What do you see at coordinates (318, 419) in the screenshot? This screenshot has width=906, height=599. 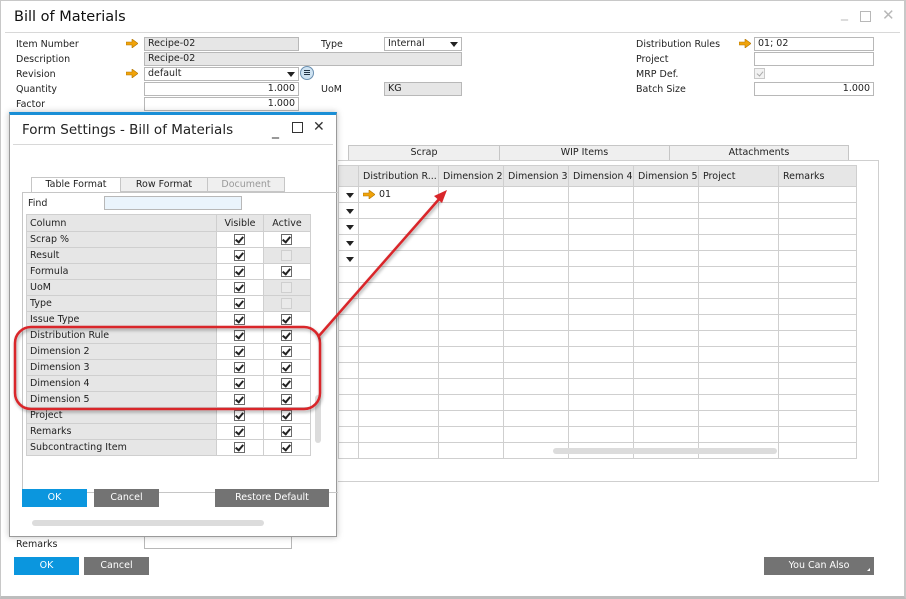 I see `columns-vertical-scrollbar` at bounding box center [318, 419].